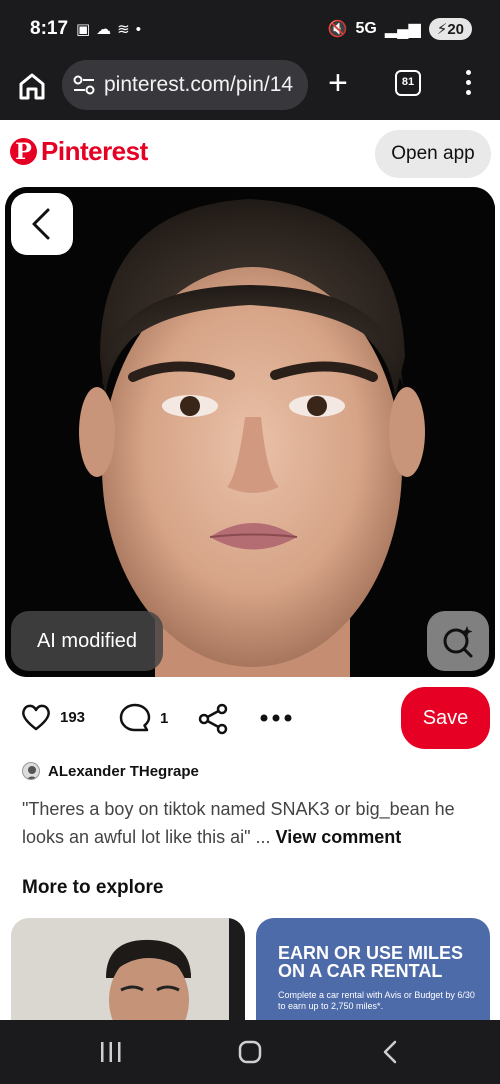 The image size is (500, 1084). What do you see at coordinates (468, 85) in the screenshot?
I see `browser-menu-icon` at bounding box center [468, 85].